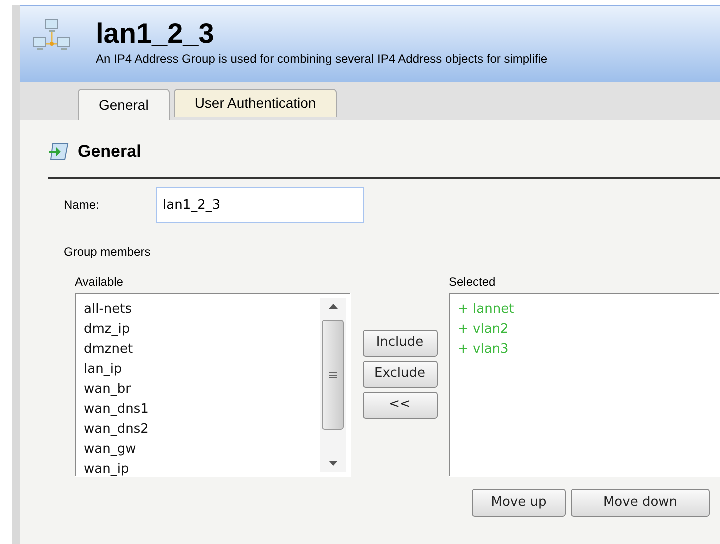  I want to click on list-item: wan_ip, so click(202, 470).